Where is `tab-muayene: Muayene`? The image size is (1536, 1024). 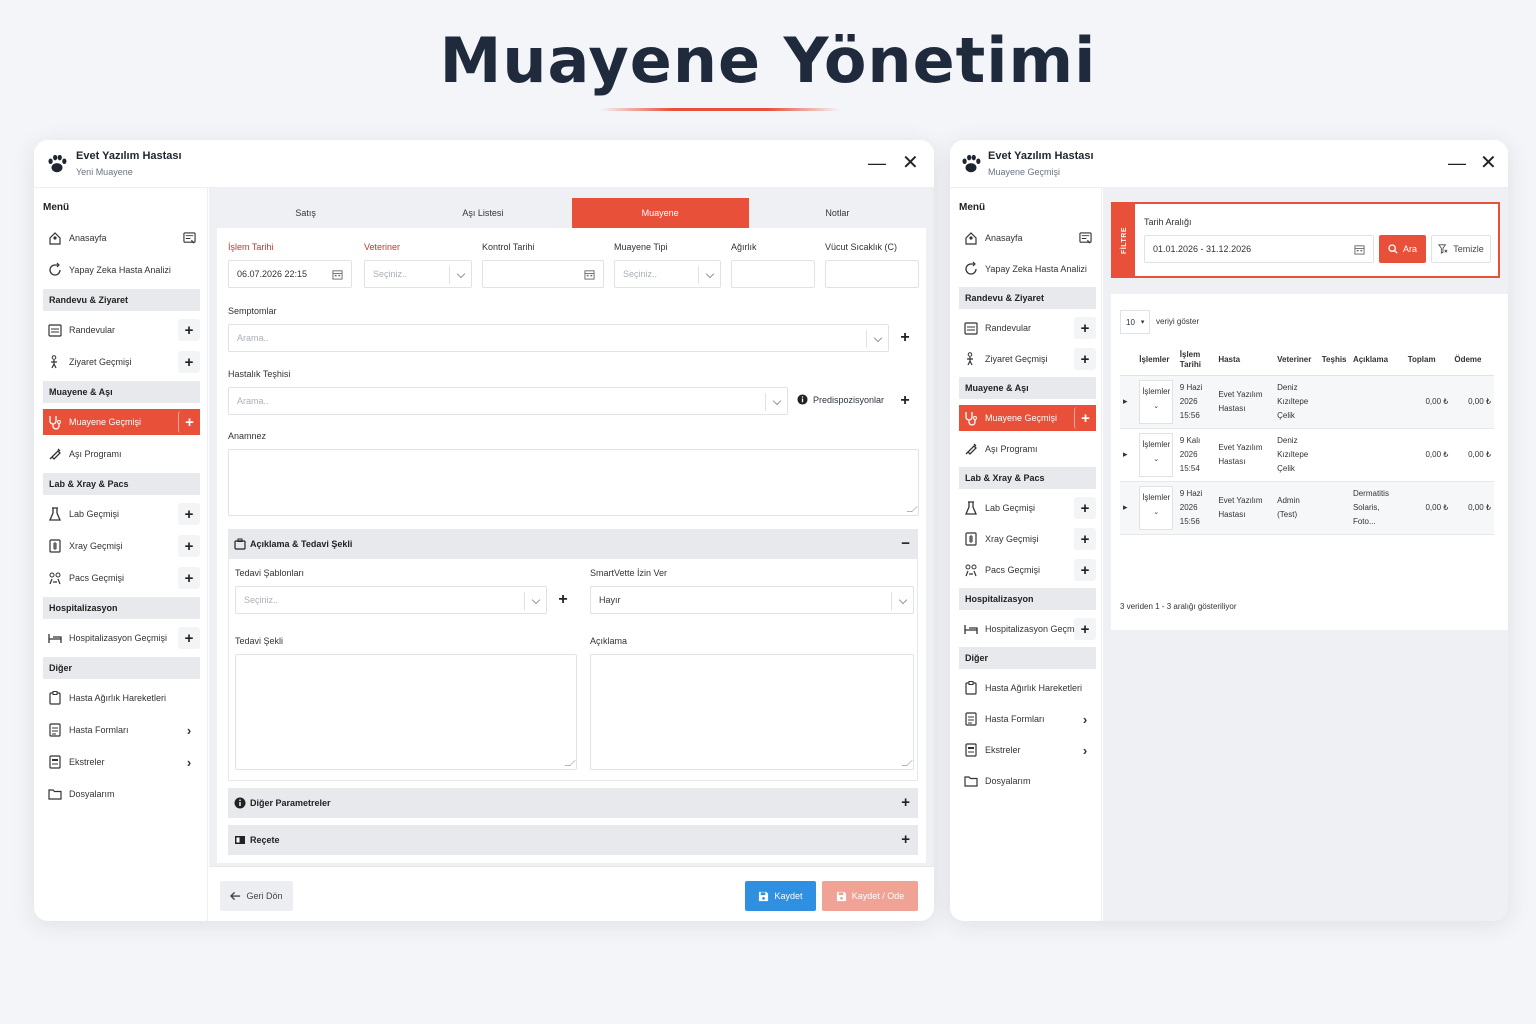
tab-muayene: Muayene is located at coordinates (660, 213).